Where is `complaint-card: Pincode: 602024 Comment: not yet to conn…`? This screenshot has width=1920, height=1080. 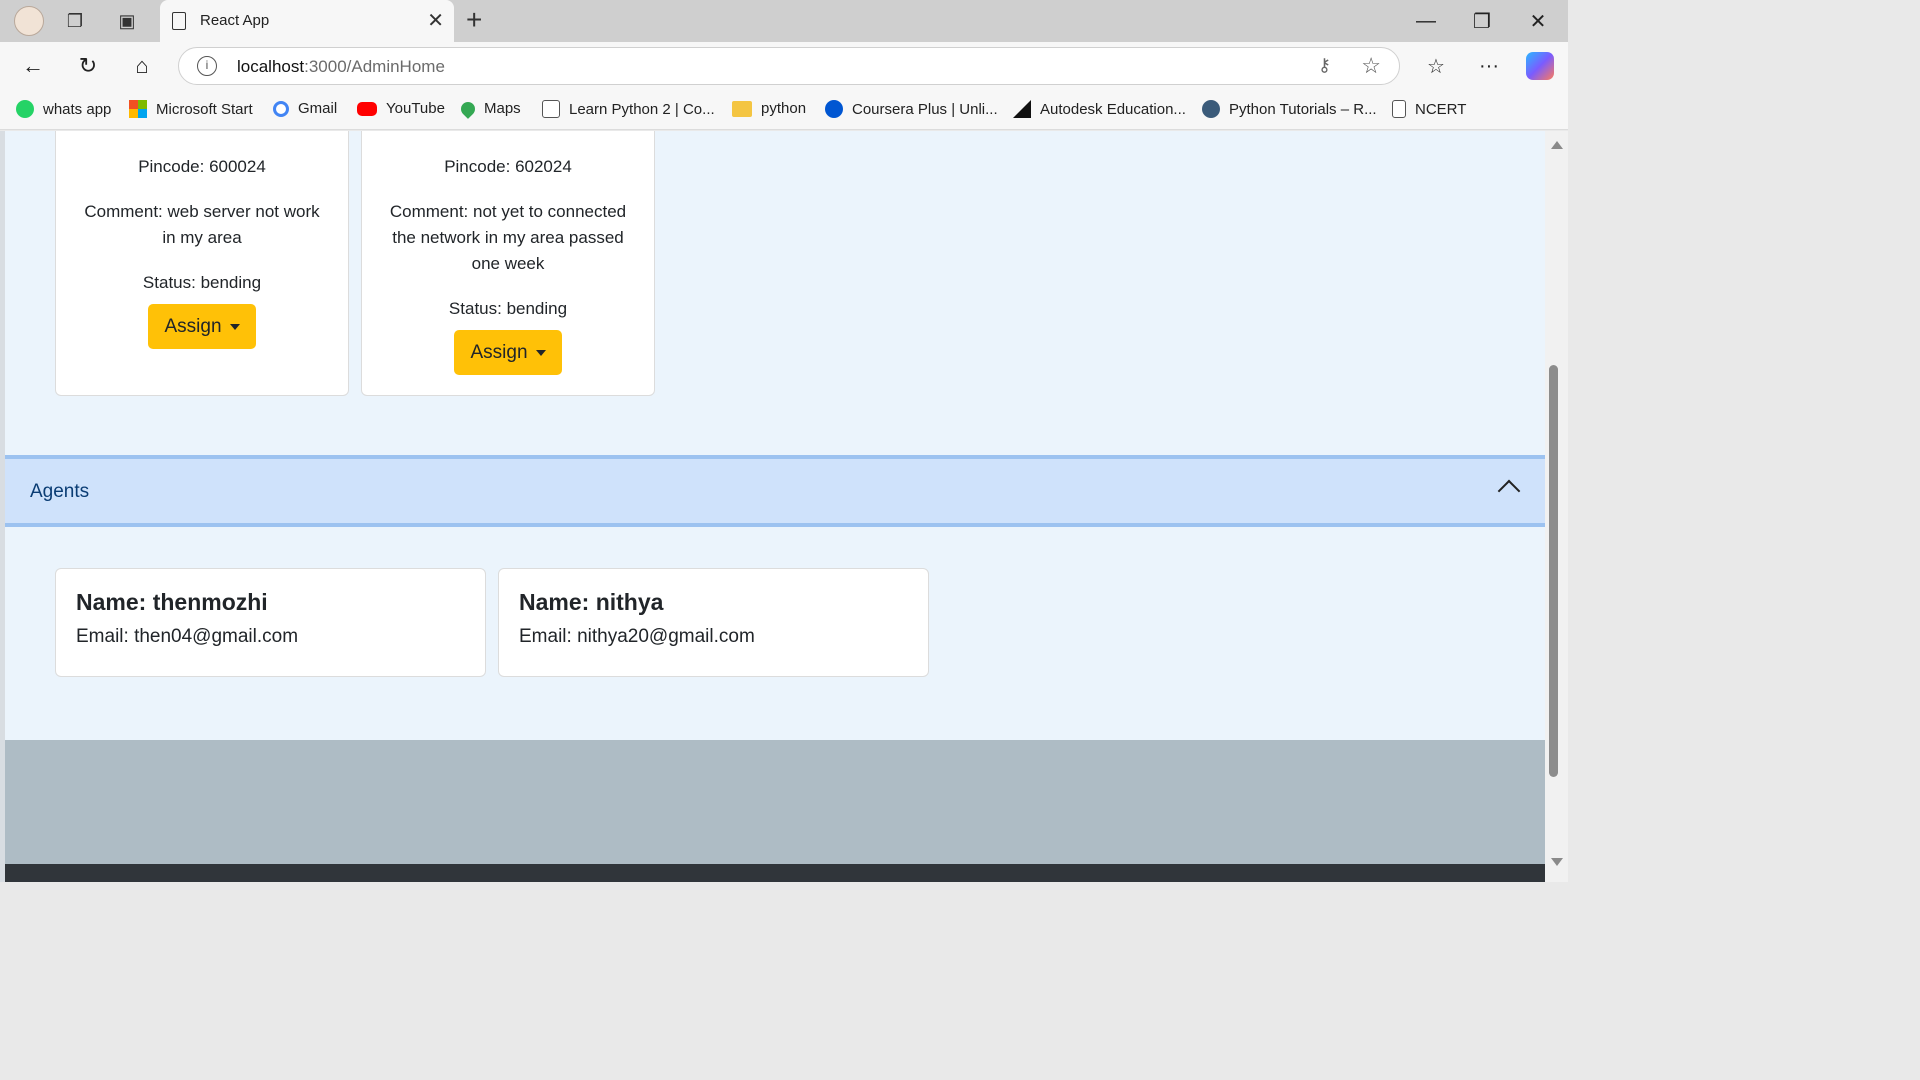
complaint-card: Pincode: 602024 Comment: not yet to conn… is located at coordinates (508, 263).